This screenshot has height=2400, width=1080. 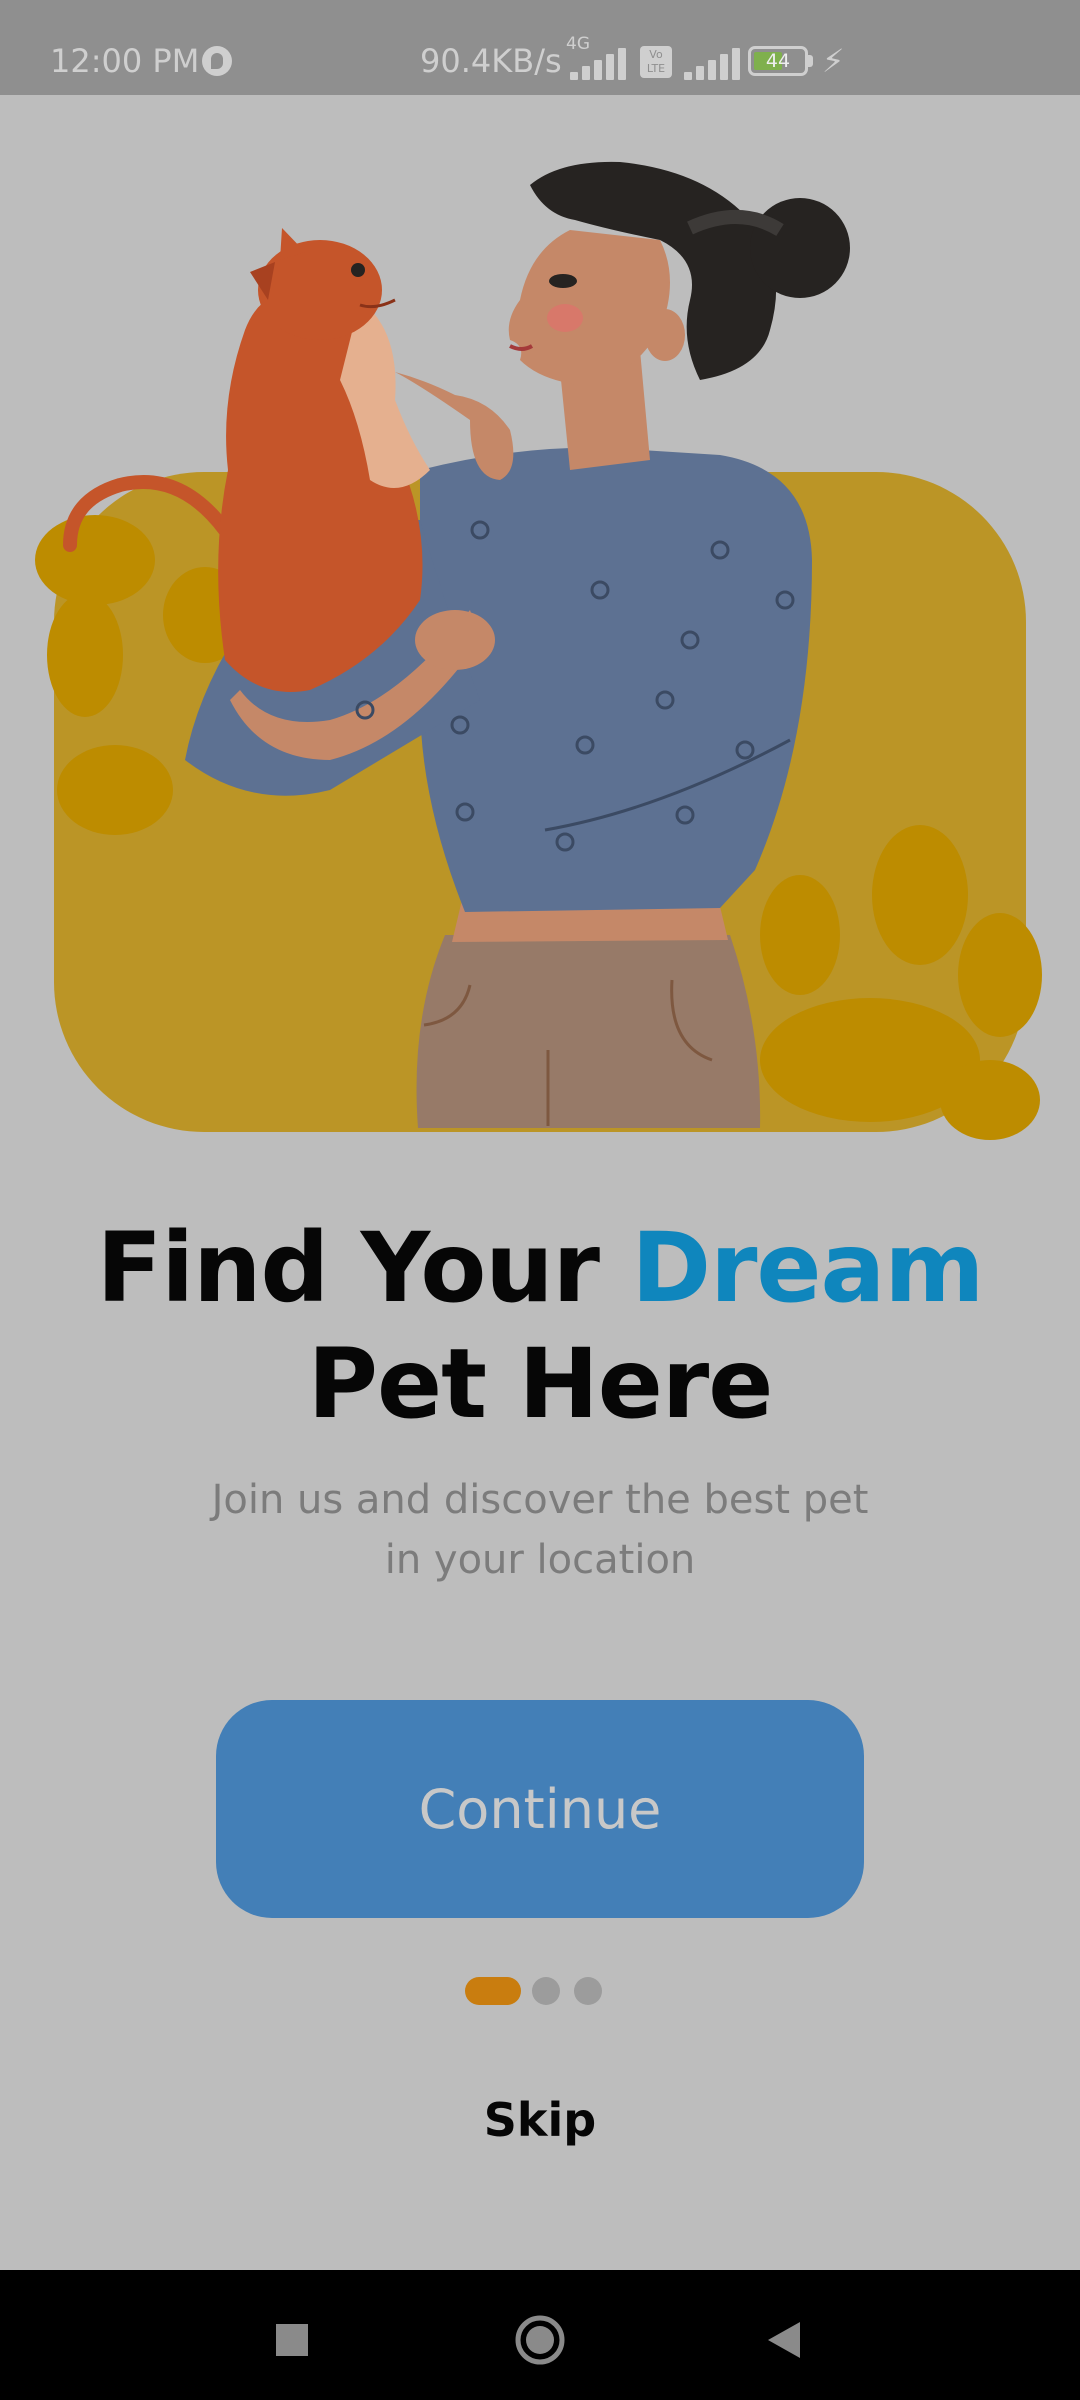 What do you see at coordinates (616, 679) in the screenshot?
I see `sweater` at bounding box center [616, 679].